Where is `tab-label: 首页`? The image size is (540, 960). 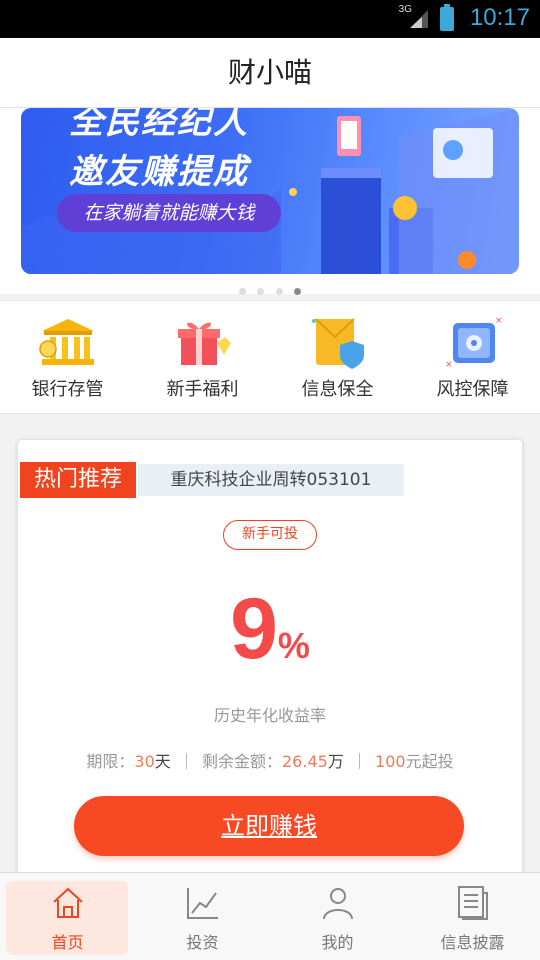 tab-label: 首页 is located at coordinates (67, 942).